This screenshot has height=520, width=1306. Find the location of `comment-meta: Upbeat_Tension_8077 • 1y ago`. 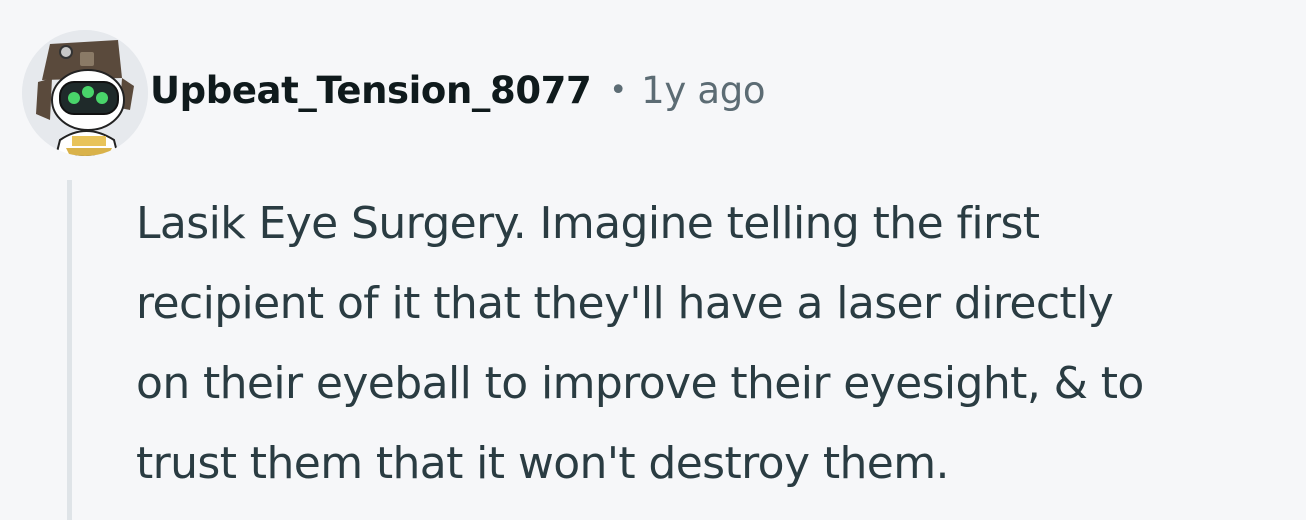

comment-meta: Upbeat_Tension_8077 • 1y ago is located at coordinates (458, 90).